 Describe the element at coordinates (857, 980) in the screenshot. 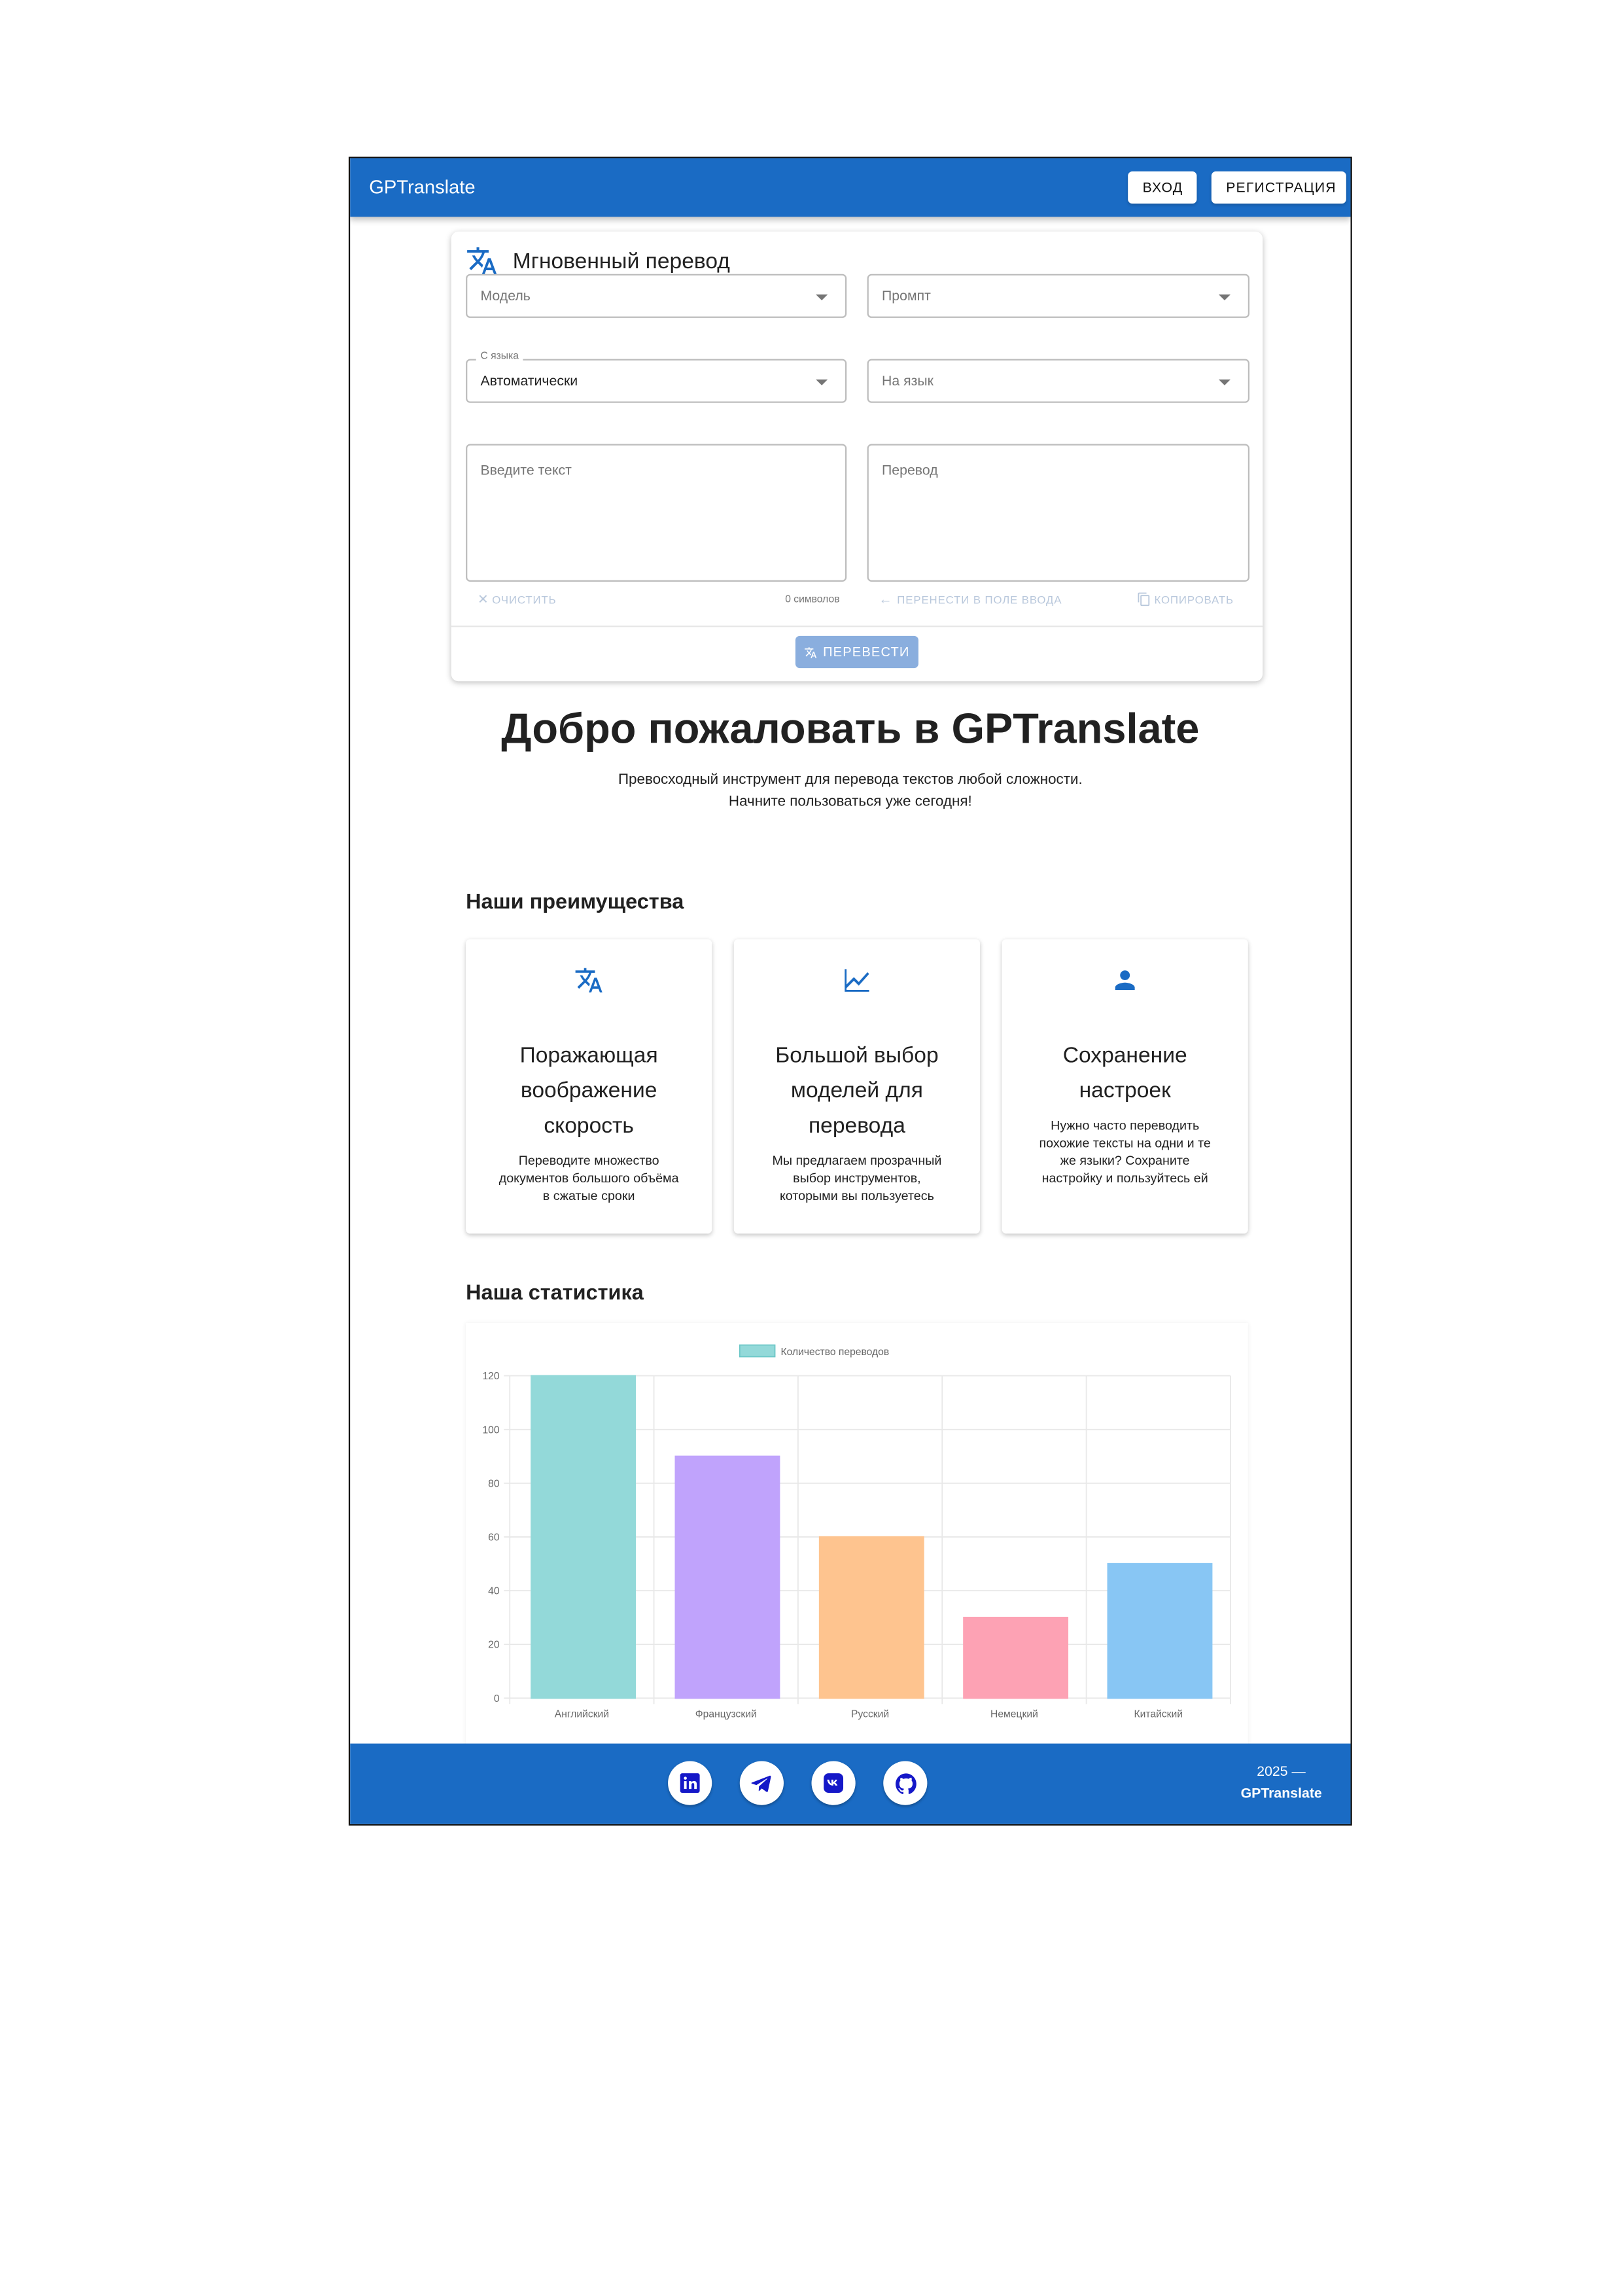

I see `chart-line-icon` at that location.